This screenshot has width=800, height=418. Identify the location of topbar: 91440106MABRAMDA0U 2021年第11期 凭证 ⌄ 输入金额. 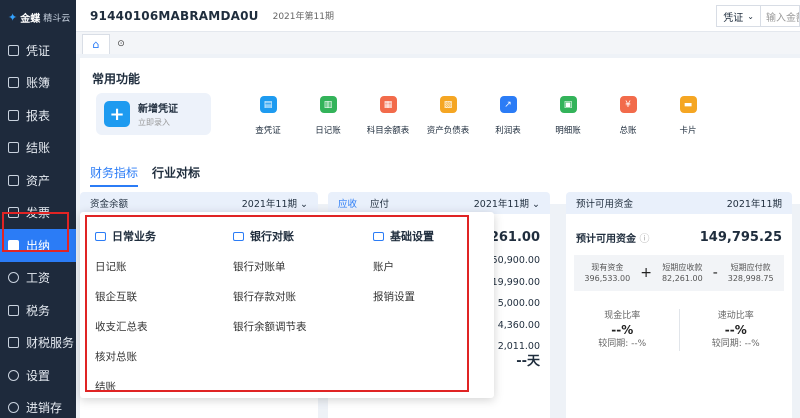
(438, 16).